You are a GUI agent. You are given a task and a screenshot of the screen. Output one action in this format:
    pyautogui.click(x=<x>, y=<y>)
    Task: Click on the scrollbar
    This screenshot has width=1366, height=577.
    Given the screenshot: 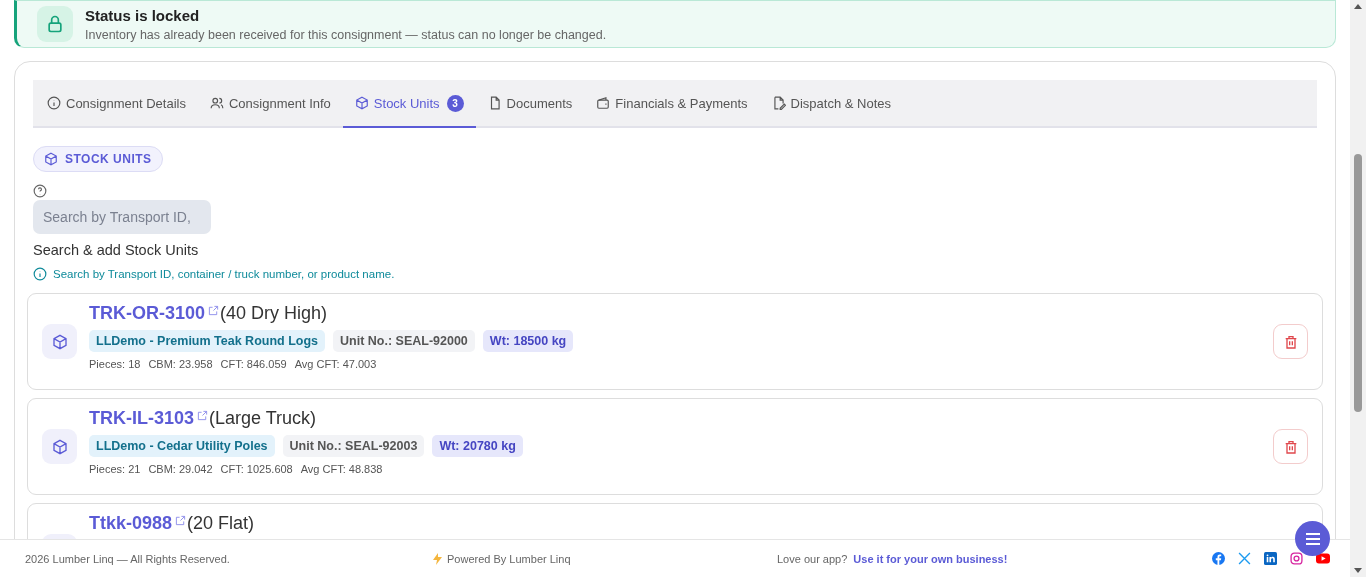 What is the action you would take?
    pyautogui.click(x=1358, y=288)
    